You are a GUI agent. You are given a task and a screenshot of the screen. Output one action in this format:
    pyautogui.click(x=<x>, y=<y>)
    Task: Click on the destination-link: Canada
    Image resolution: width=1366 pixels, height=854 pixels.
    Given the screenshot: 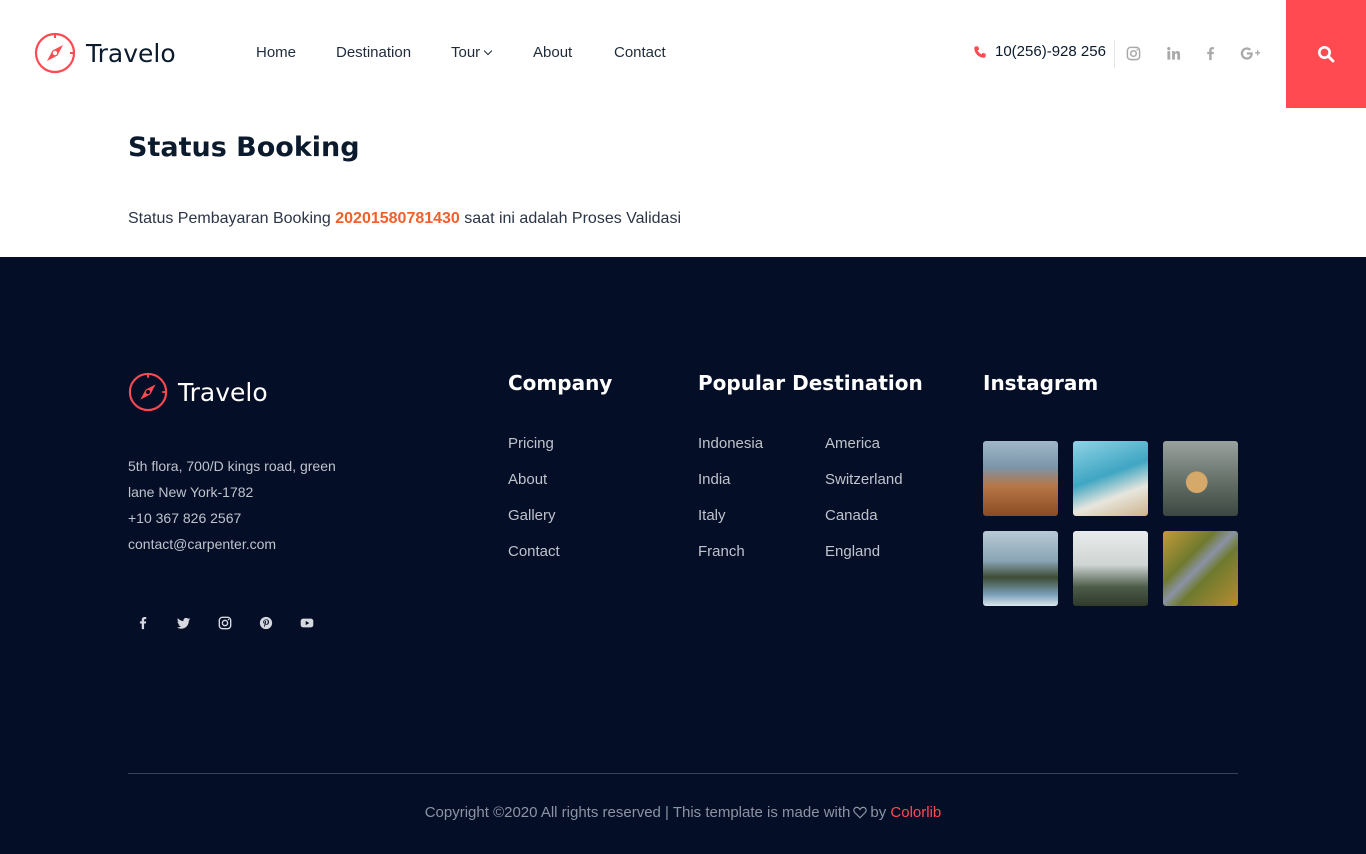 What is the action you would take?
    pyautogui.click(x=864, y=525)
    